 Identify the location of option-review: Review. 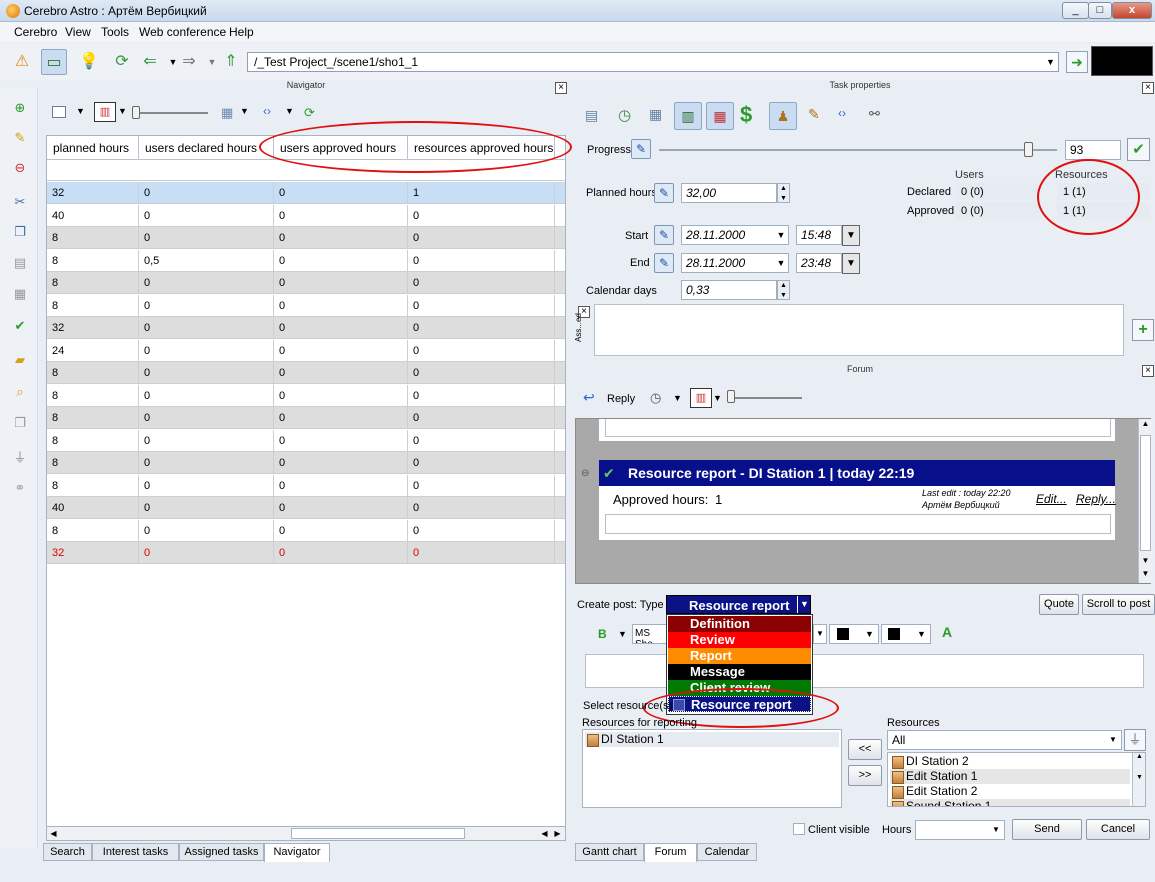
(739, 640).